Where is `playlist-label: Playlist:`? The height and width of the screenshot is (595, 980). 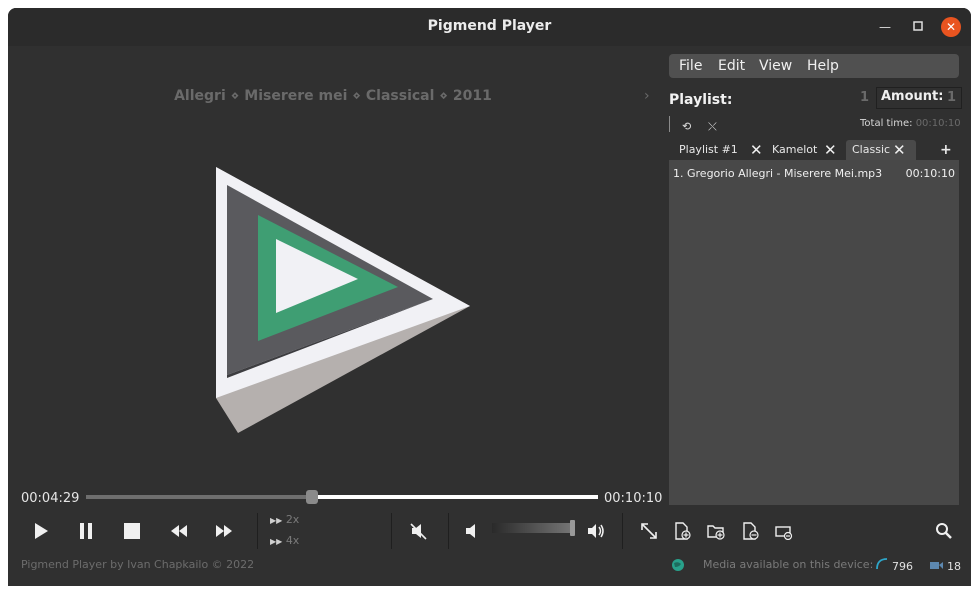 playlist-label: Playlist: is located at coordinates (701, 100).